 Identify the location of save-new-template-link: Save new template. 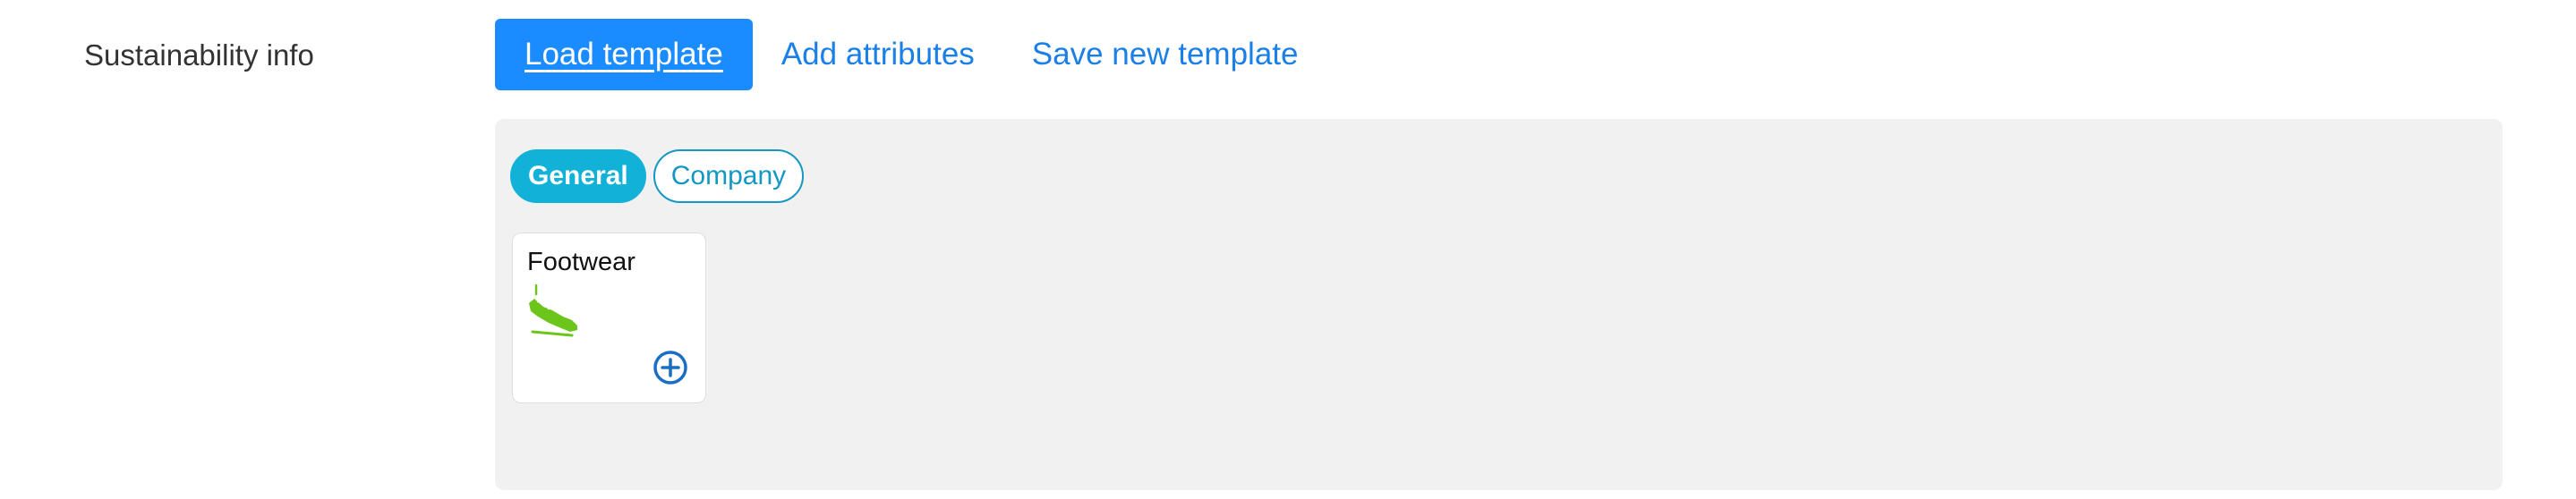
(1165, 54).